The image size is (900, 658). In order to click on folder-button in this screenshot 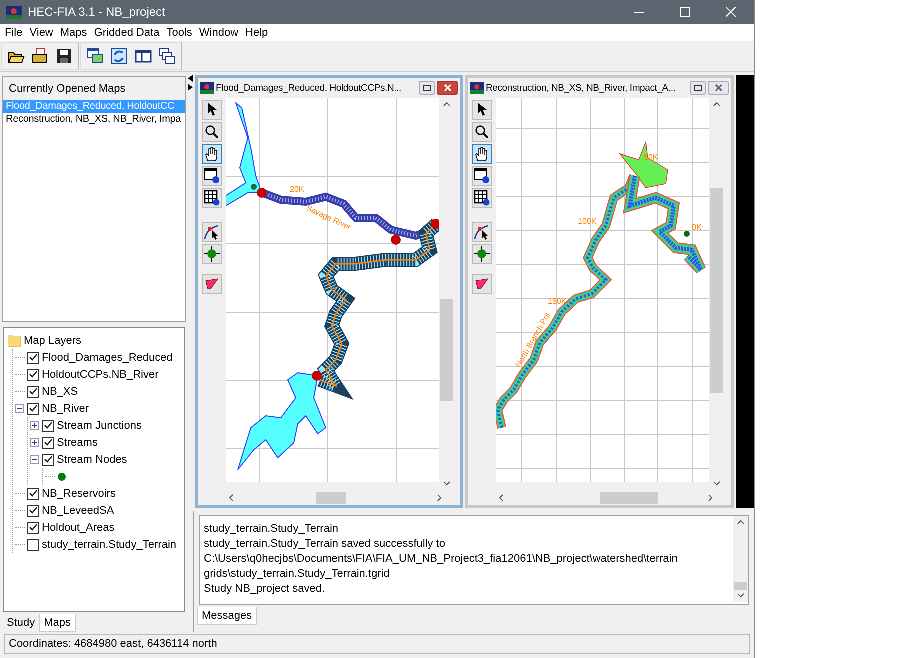, I will do `click(40, 56)`.